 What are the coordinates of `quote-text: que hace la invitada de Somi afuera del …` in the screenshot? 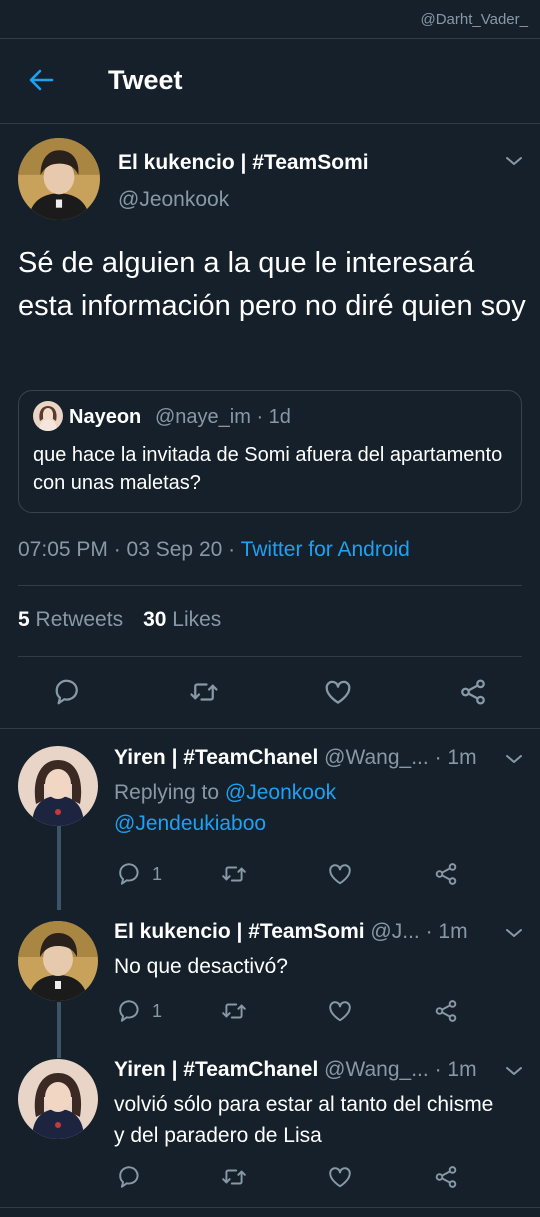 It's located at (268, 469).